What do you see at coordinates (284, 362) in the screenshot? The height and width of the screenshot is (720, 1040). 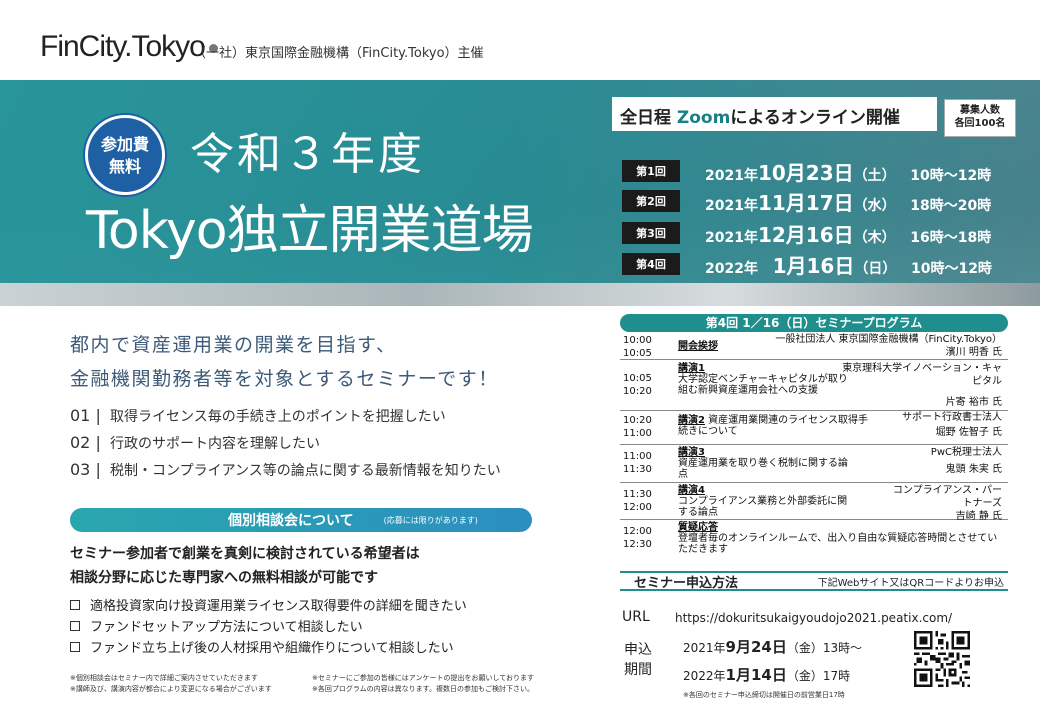 I see `lead-text: 都内で資産運用業の開業を目指す、 金融機関勤務者等を対象とするセミナーです！` at bounding box center [284, 362].